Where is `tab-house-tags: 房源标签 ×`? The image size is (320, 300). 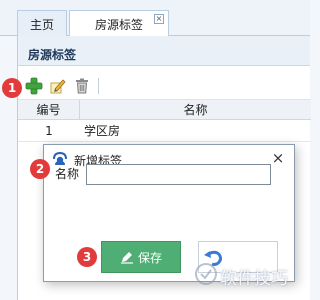 tab-house-tags: 房源标签 × is located at coordinates (119, 23).